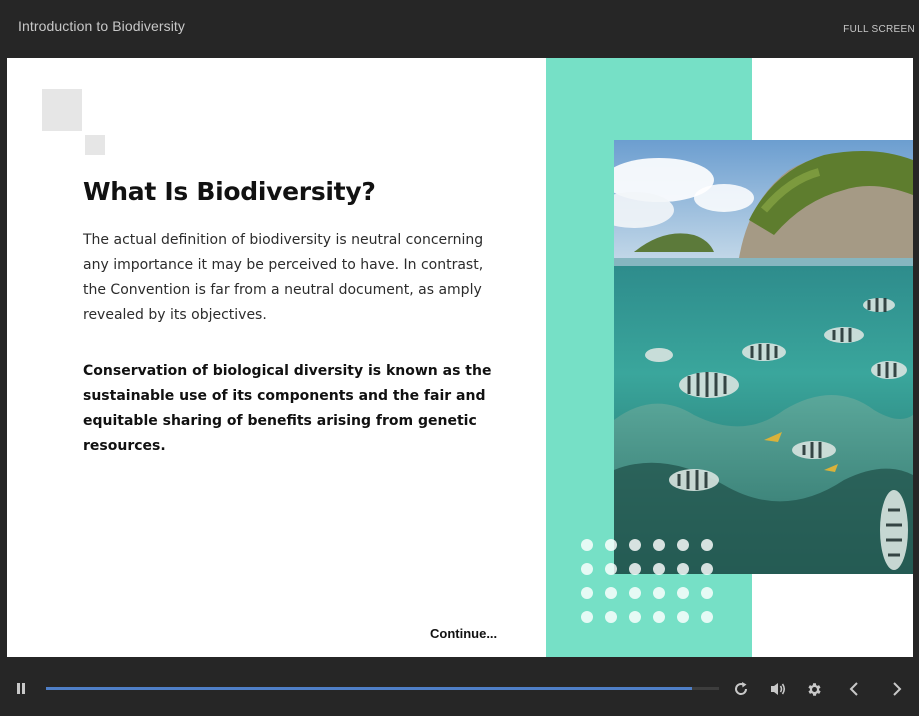 The image size is (919, 716). Describe the element at coordinates (95, 145) in the screenshot. I see `decorative-square-small` at that location.